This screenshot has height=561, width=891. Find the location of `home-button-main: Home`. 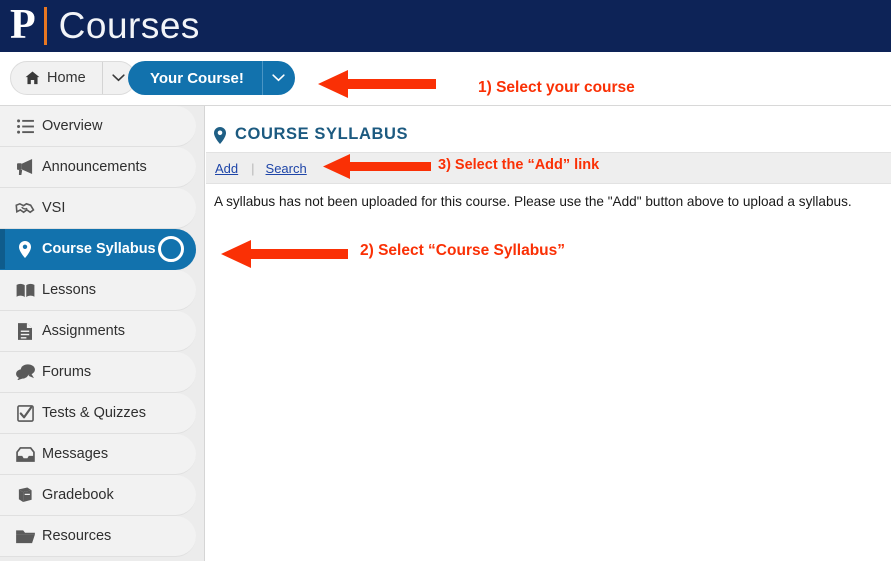

home-button-main: Home is located at coordinates (56, 78).